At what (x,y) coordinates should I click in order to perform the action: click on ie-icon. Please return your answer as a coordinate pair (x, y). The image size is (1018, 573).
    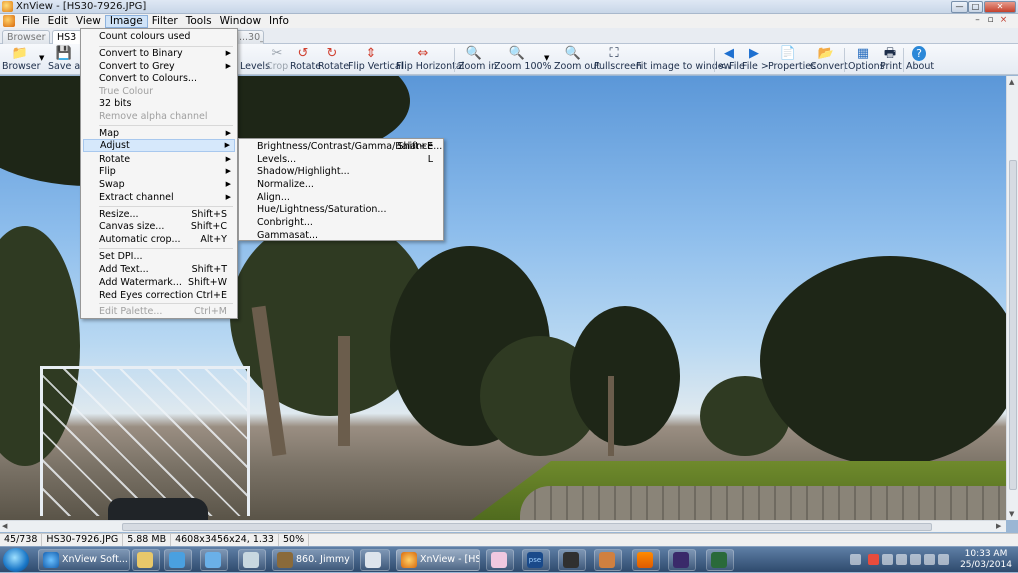
    Looking at the image, I should click on (51, 560).